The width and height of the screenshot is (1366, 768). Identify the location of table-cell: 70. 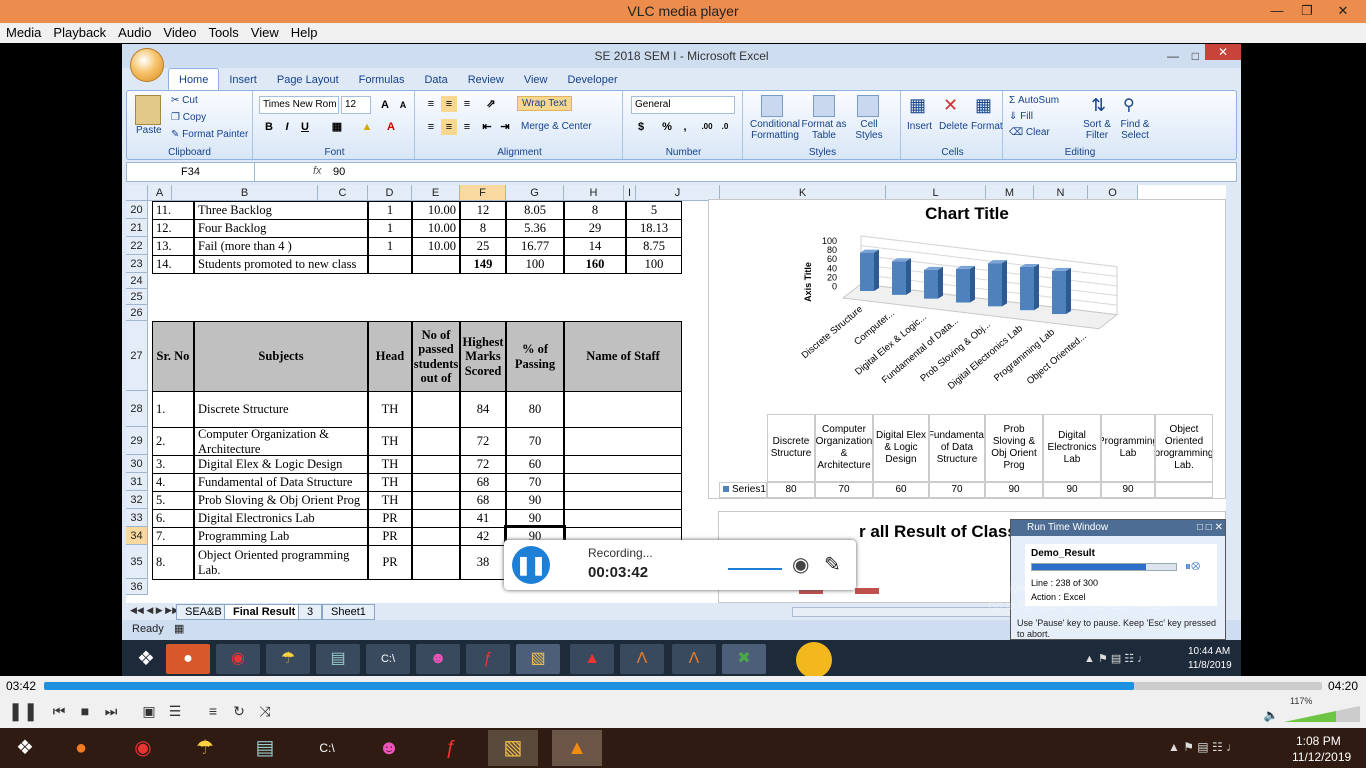
(535, 482).